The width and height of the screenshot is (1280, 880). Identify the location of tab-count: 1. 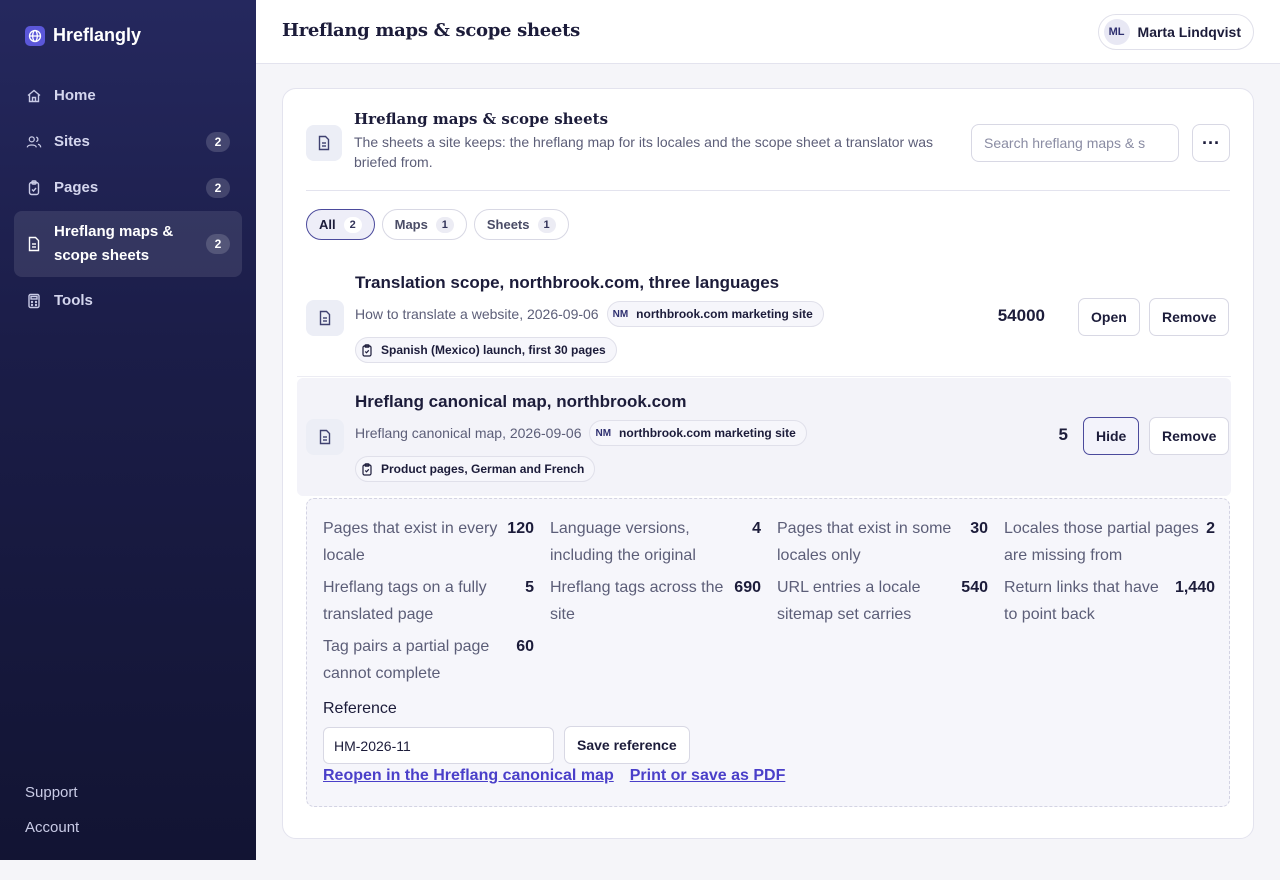
(546, 224).